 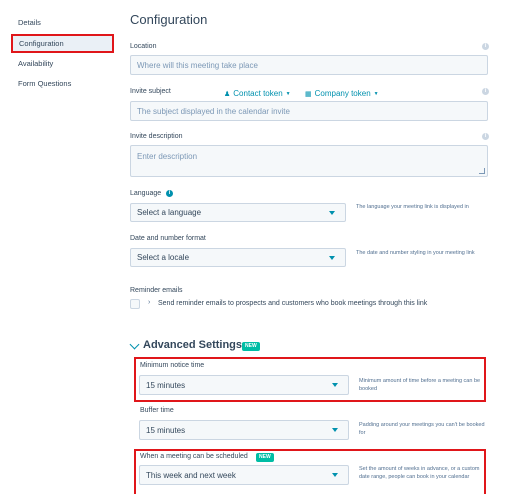 What do you see at coordinates (172, 365) in the screenshot?
I see `min-notice-label: Minimum notice time` at bounding box center [172, 365].